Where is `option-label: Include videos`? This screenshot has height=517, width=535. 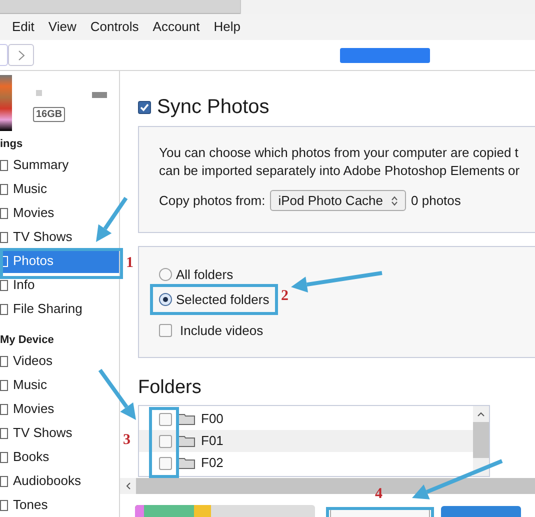
option-label: Include videos is located at coordinates (222, 331).